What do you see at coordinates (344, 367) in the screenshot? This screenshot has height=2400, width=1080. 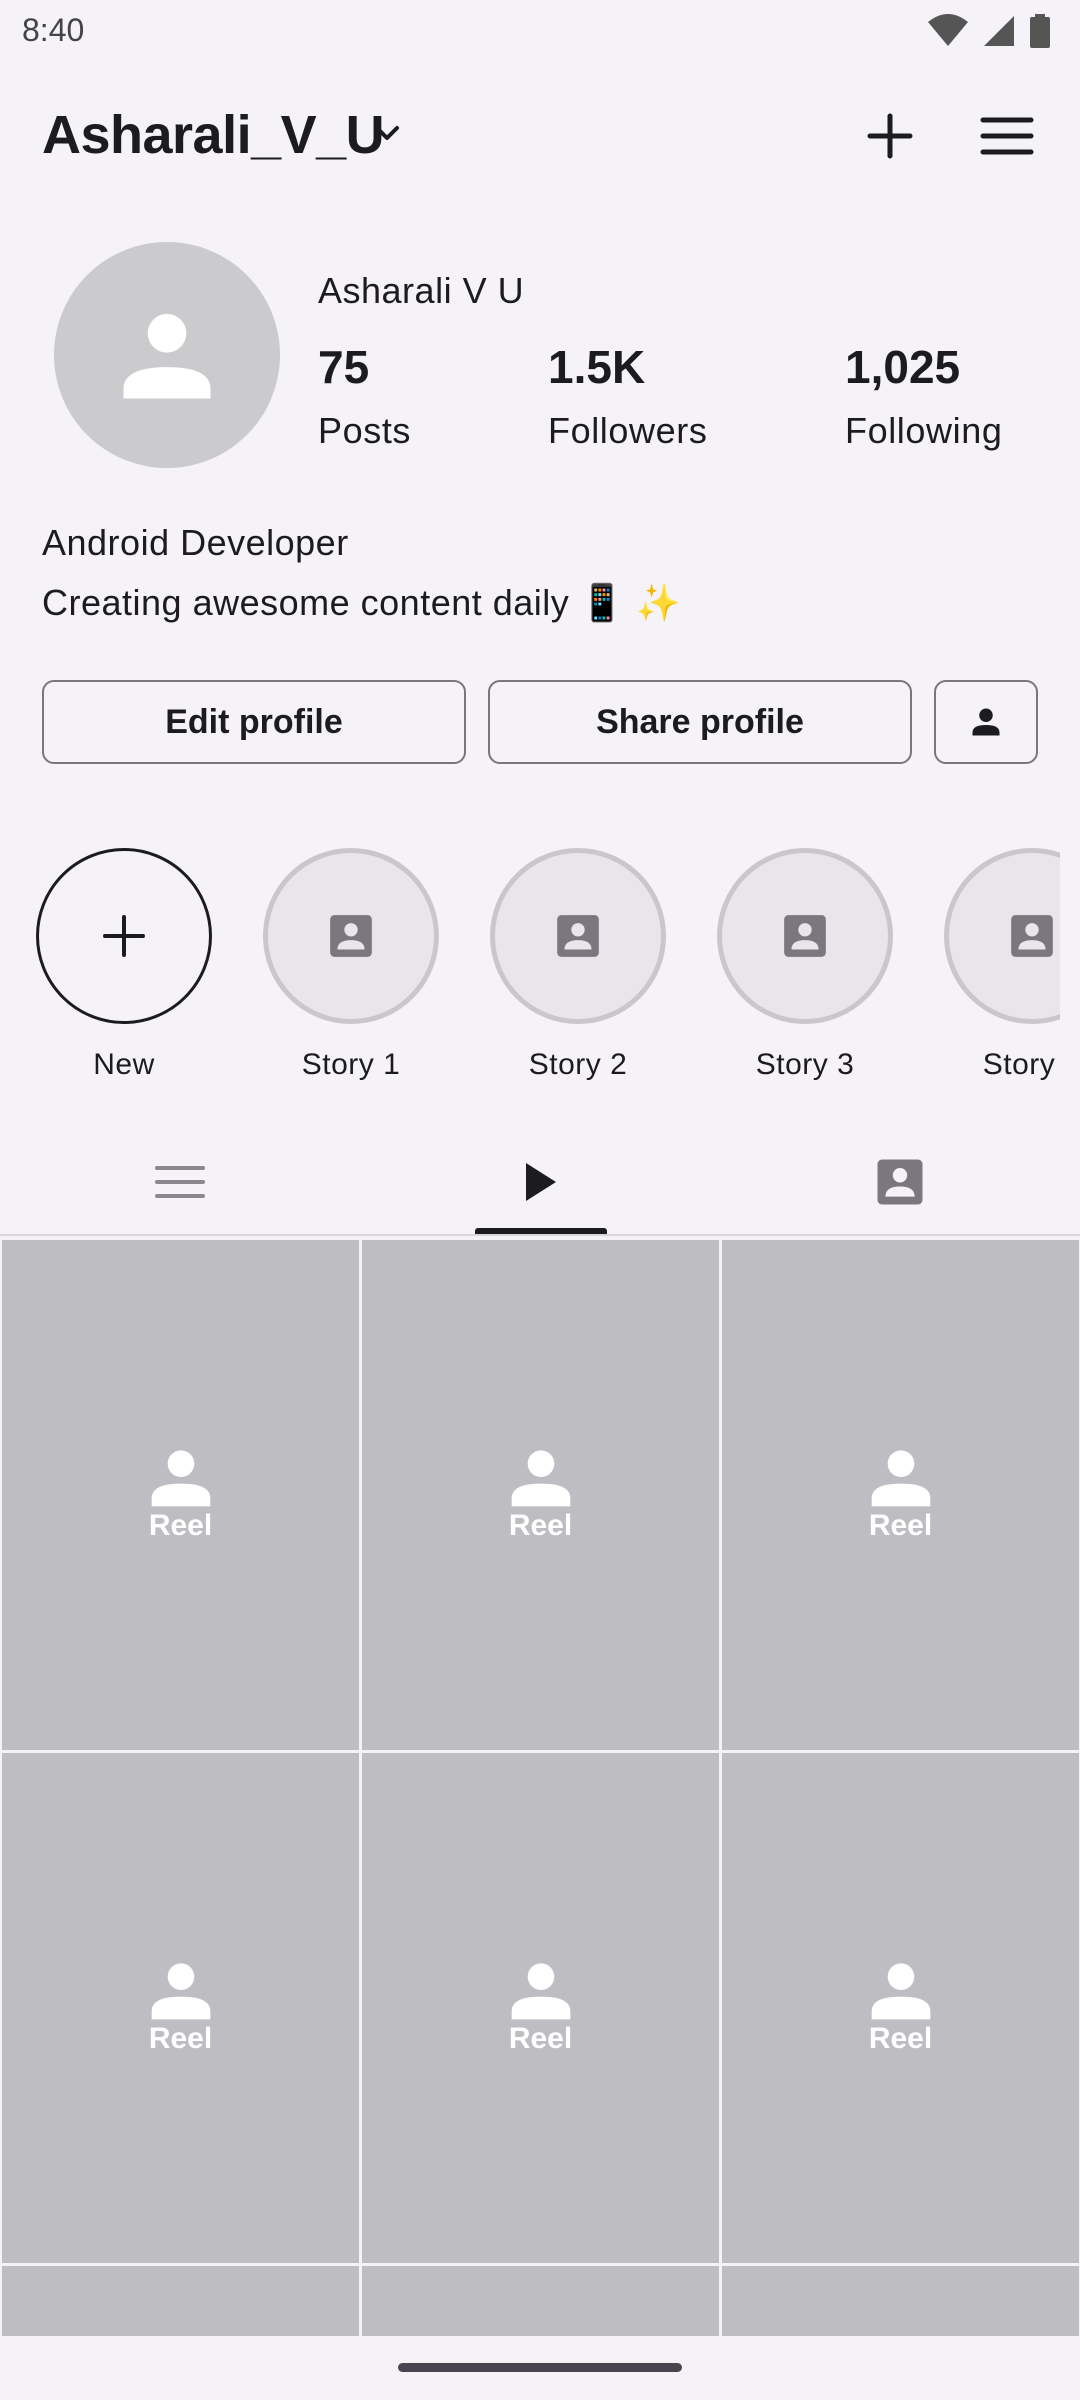 I see `stat-value: 75` at bounding box center [344, 367].